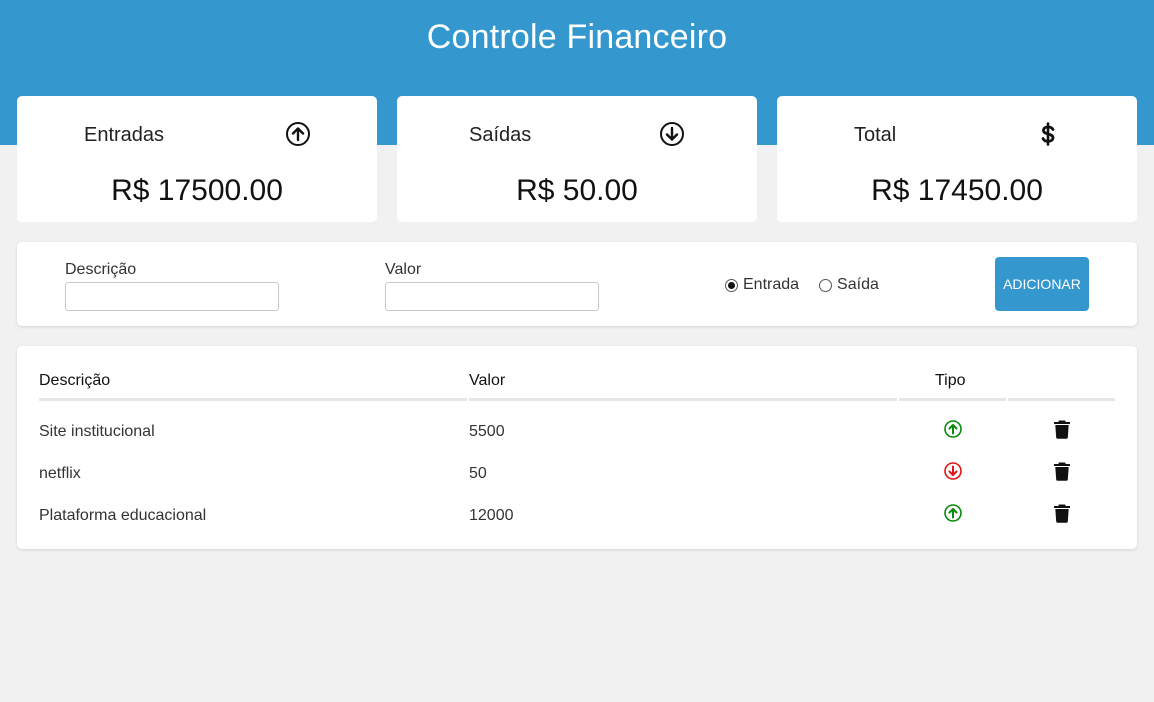 This screenshot has height=702, width=1154. I want to click on total-label: Total, so click(875, 135).